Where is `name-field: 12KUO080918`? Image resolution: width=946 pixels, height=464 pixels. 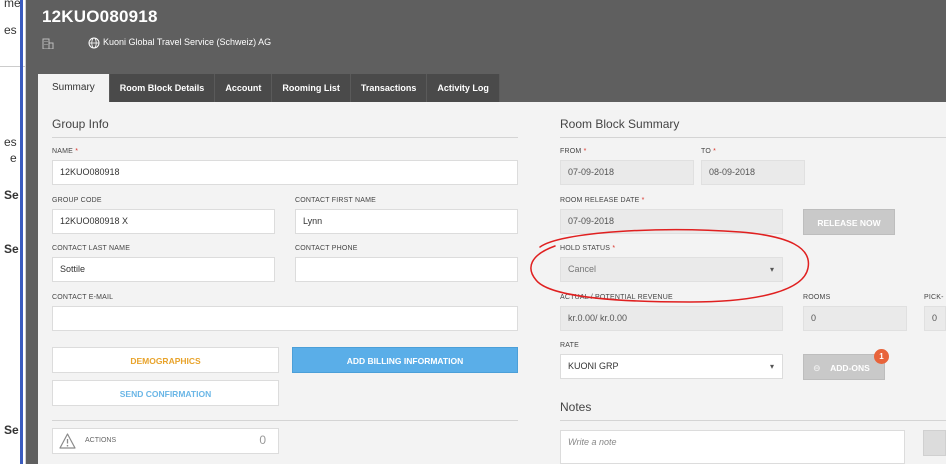 name-field: 12KUO080918 is located at coordinates (285, 172).